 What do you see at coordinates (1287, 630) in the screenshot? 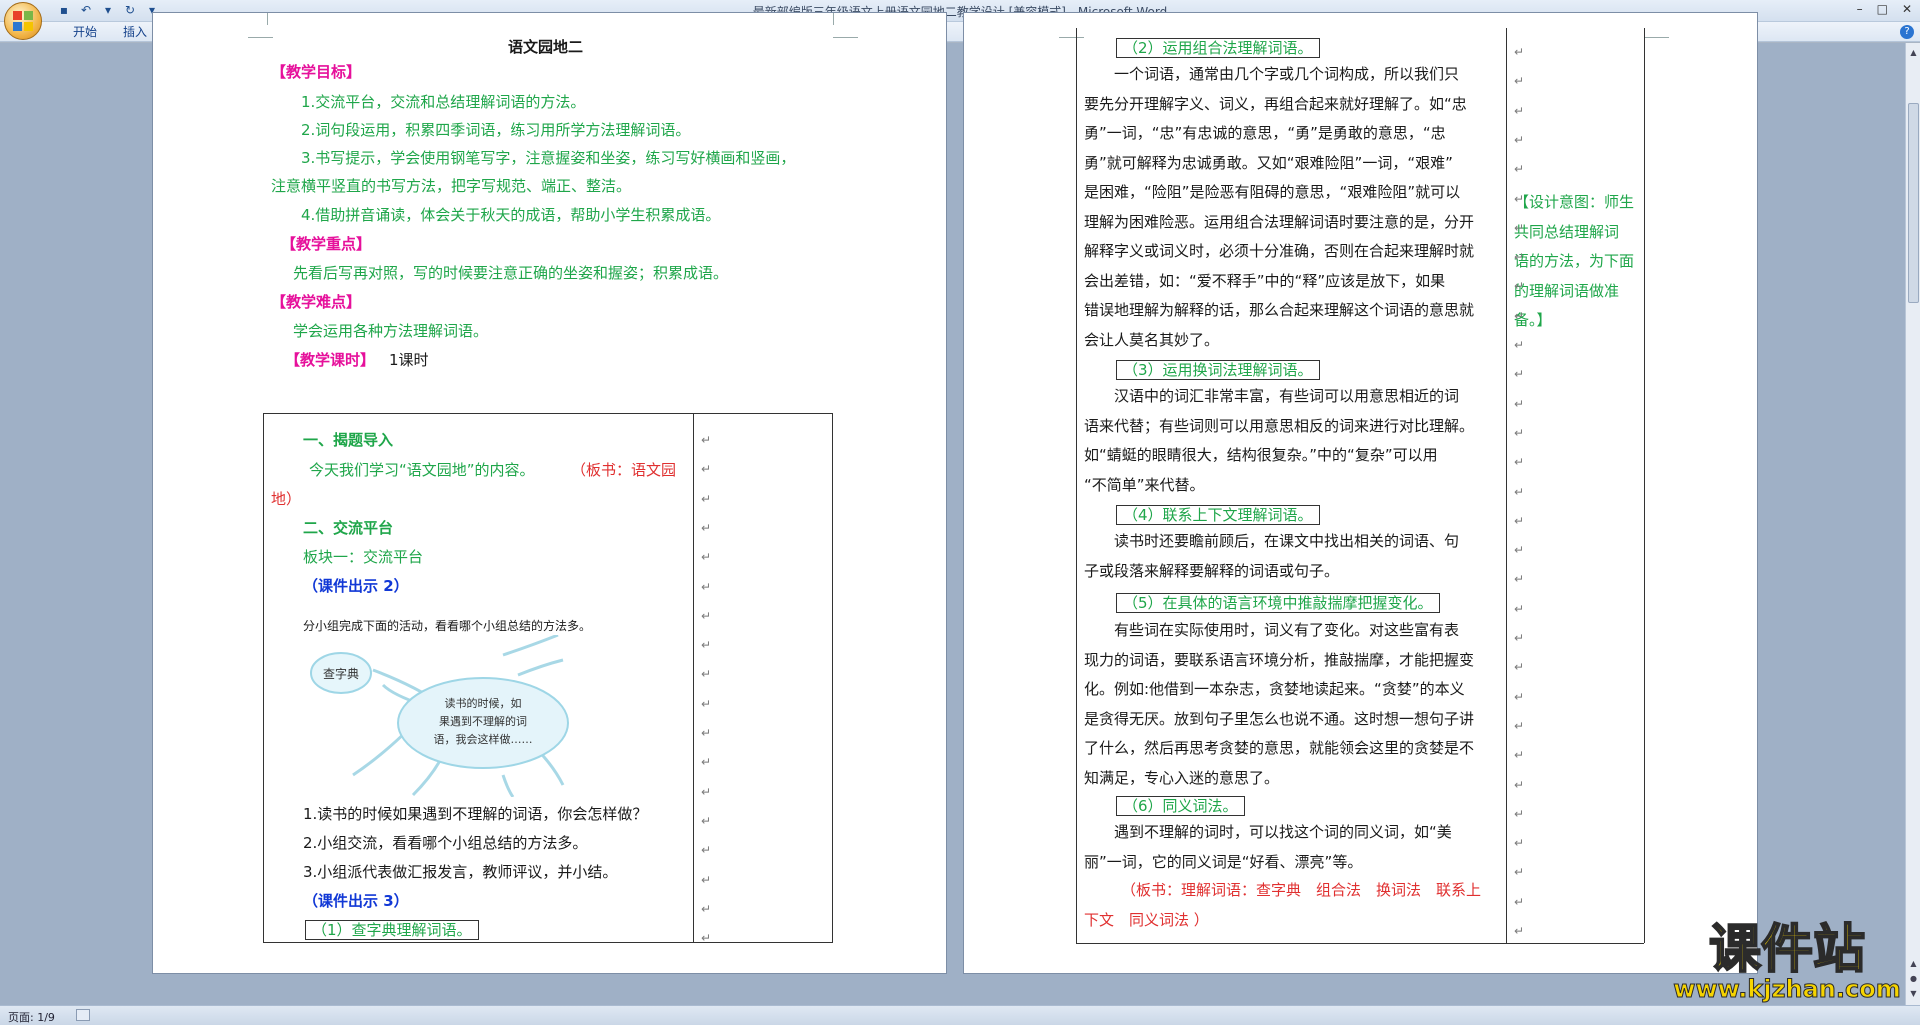
I see `text-line: 有些词在实际使用时，词义有了变化。对这些富有表` at bounding box center [1287, 630].